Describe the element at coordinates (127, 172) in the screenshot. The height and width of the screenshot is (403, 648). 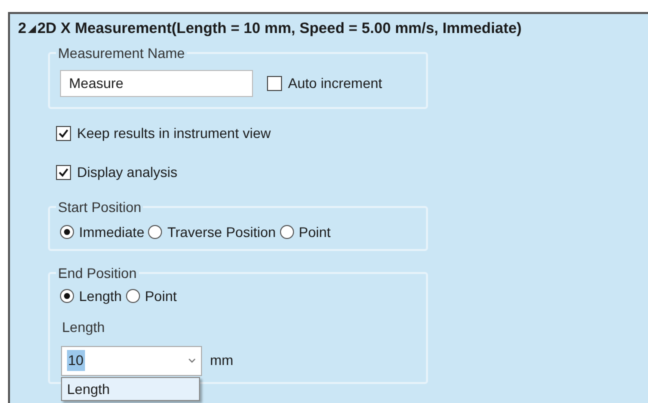
I see `checkbox-label: Display analysis` at that location.